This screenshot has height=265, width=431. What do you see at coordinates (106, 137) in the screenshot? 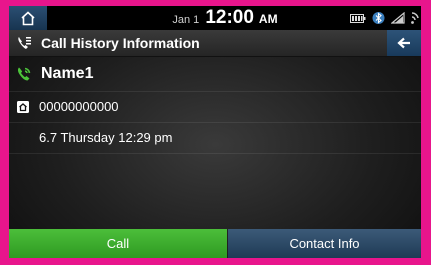
I see `call-datetime: 6.7 Thursday 12:29 pm` at bounding box center [106, 137].